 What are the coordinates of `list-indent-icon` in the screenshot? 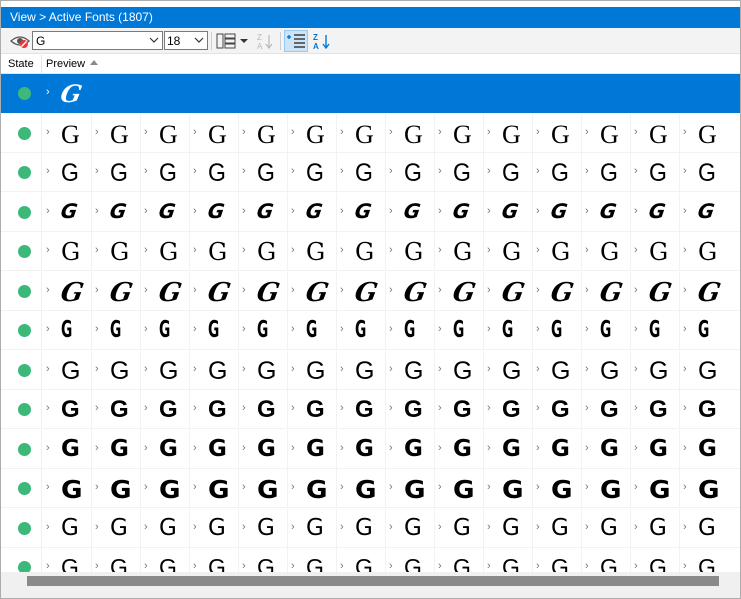 It's located at (296, 41).